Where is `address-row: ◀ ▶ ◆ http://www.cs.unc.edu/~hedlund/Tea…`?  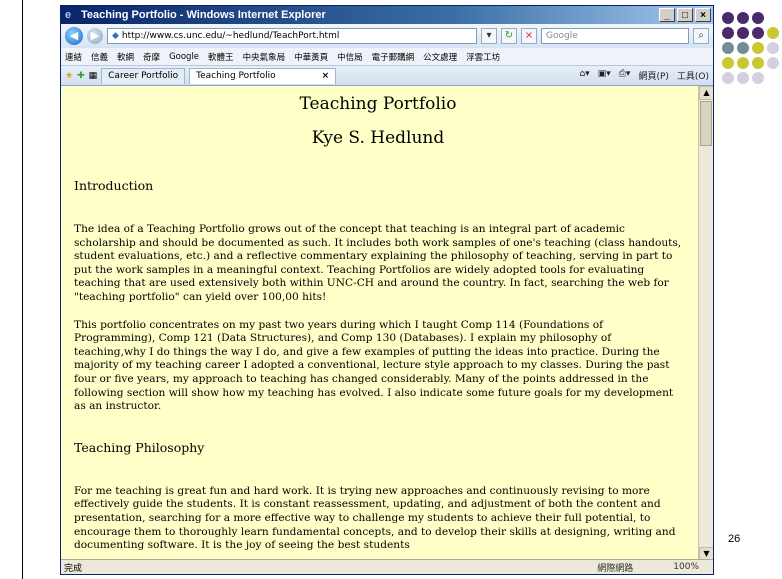
address-row: ◀ ▶ ◆ http://www.cs.unc.edu/~hedlund/Tea… is located at coordinates (387, 36).